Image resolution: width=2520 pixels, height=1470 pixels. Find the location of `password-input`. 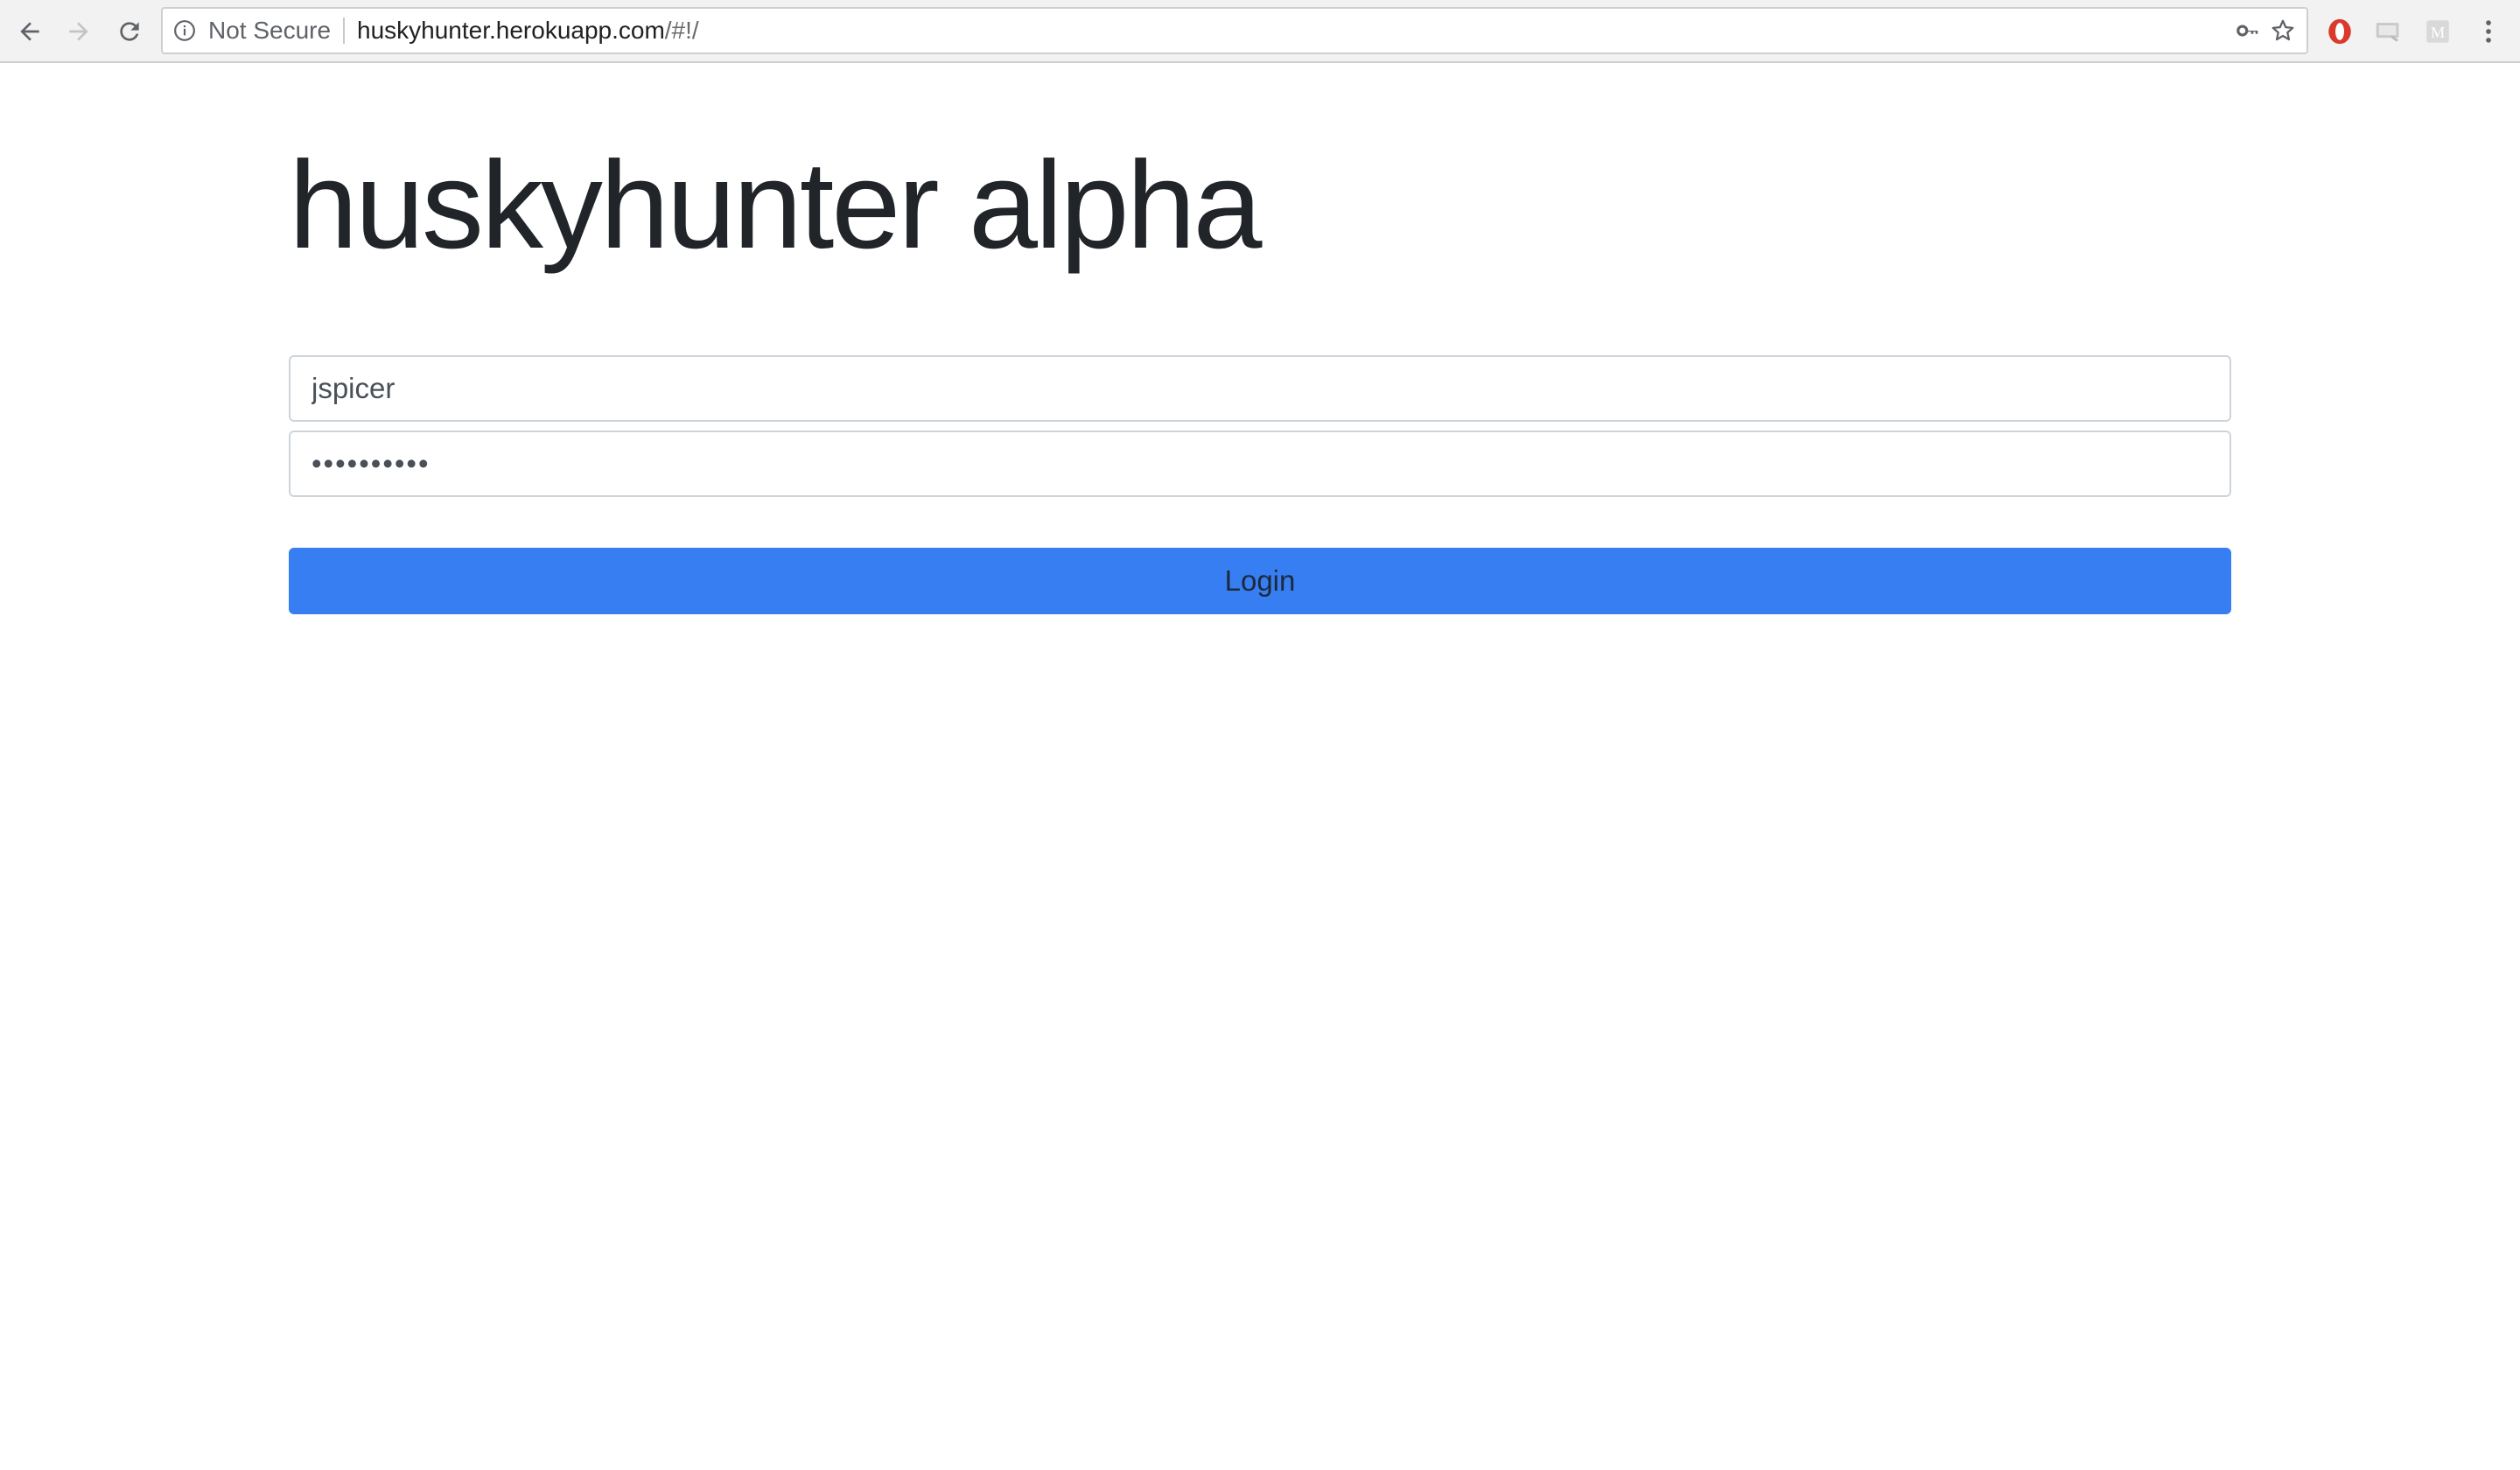

password-input is located at coordinates (1260, 463).